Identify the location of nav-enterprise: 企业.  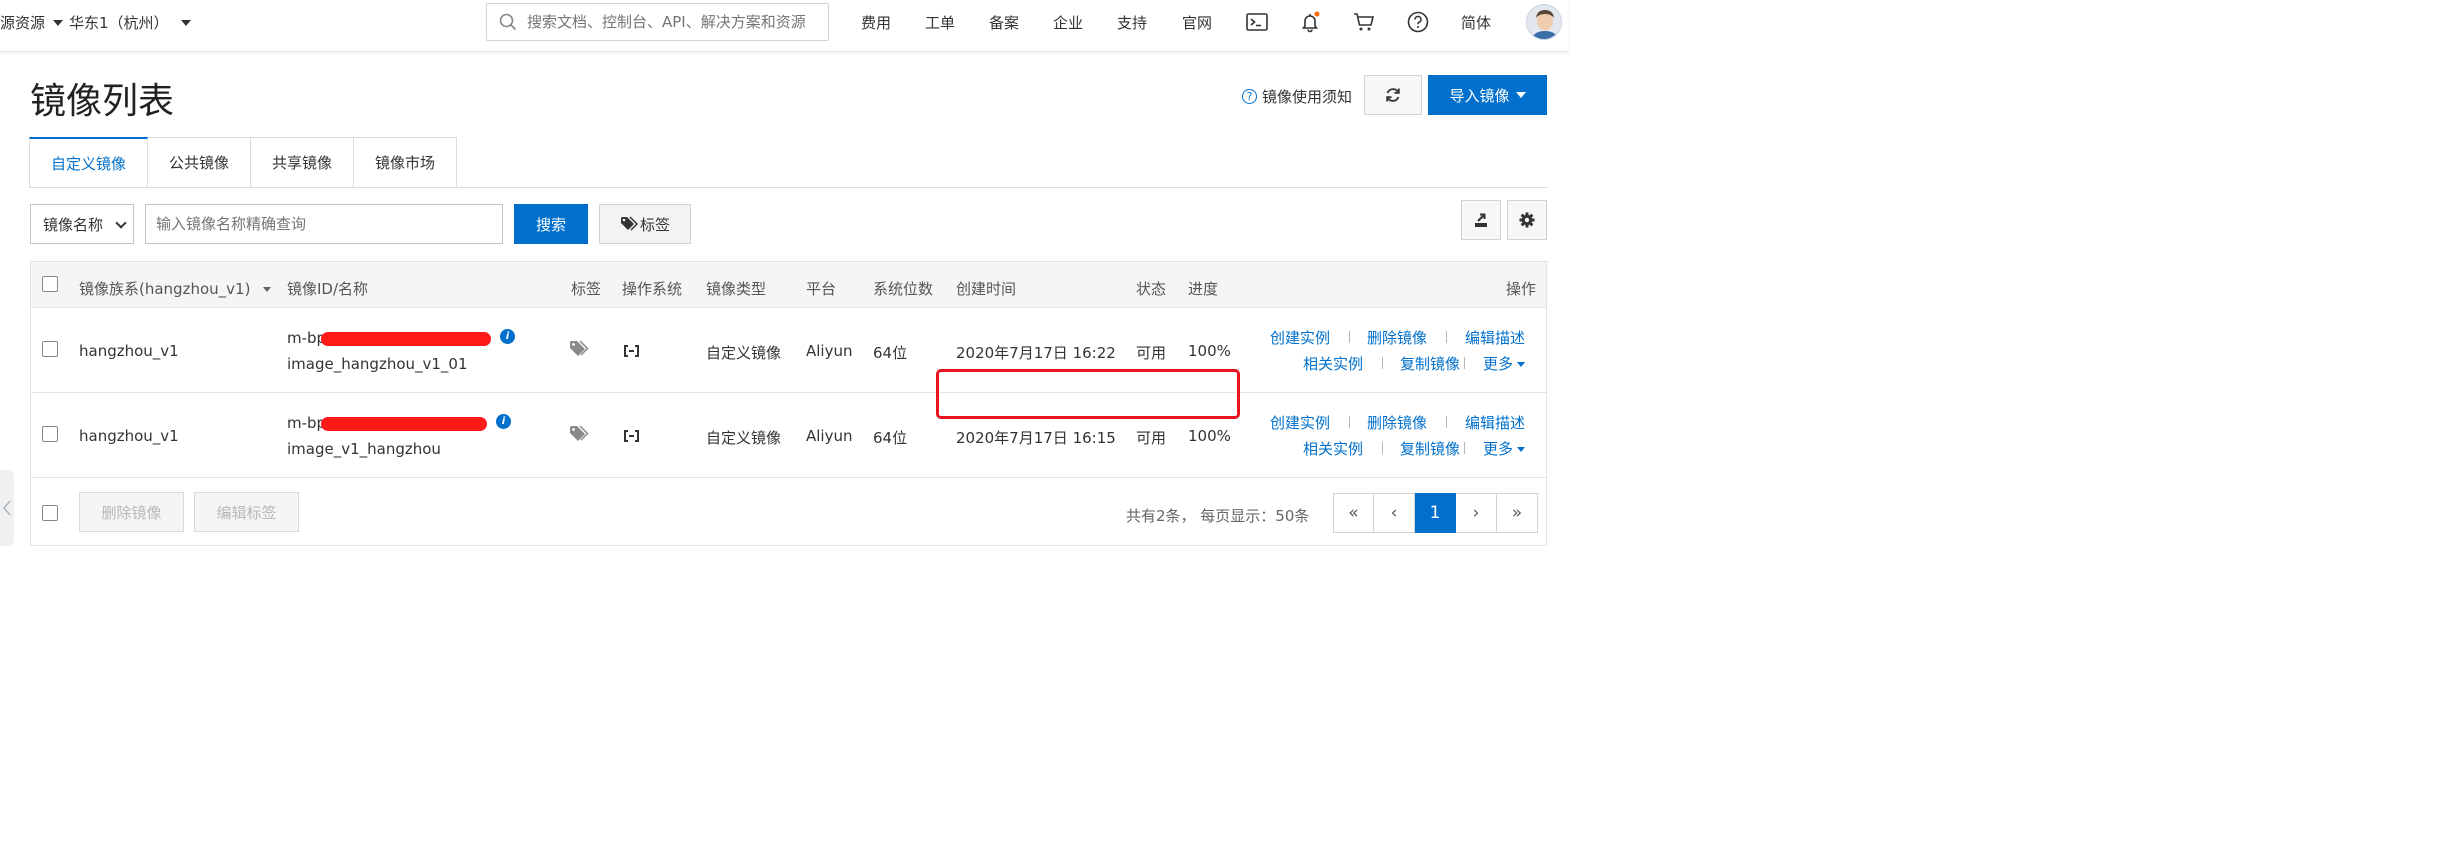
(1068, 22).